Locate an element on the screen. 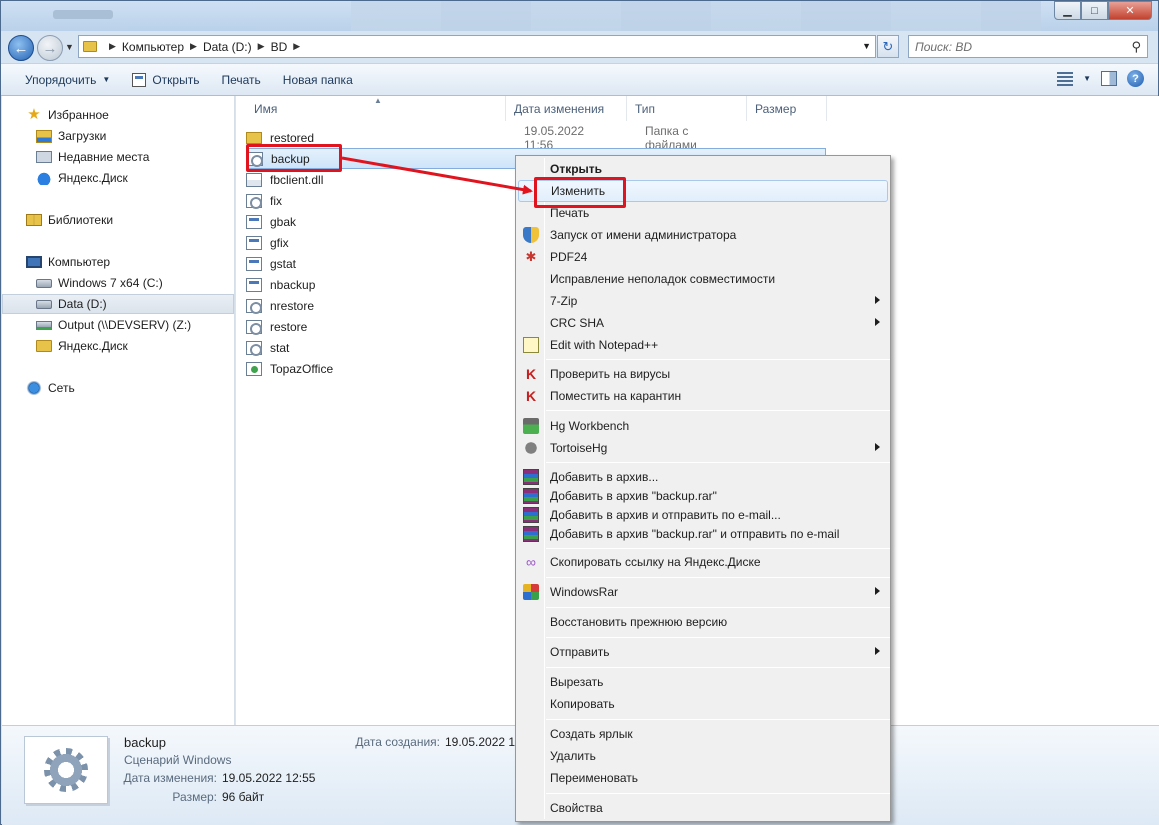 Image resolution: width=1159 pixels, height=825 pixels. nav-recent-places: Недавние места is located at coordinates (118, 157).